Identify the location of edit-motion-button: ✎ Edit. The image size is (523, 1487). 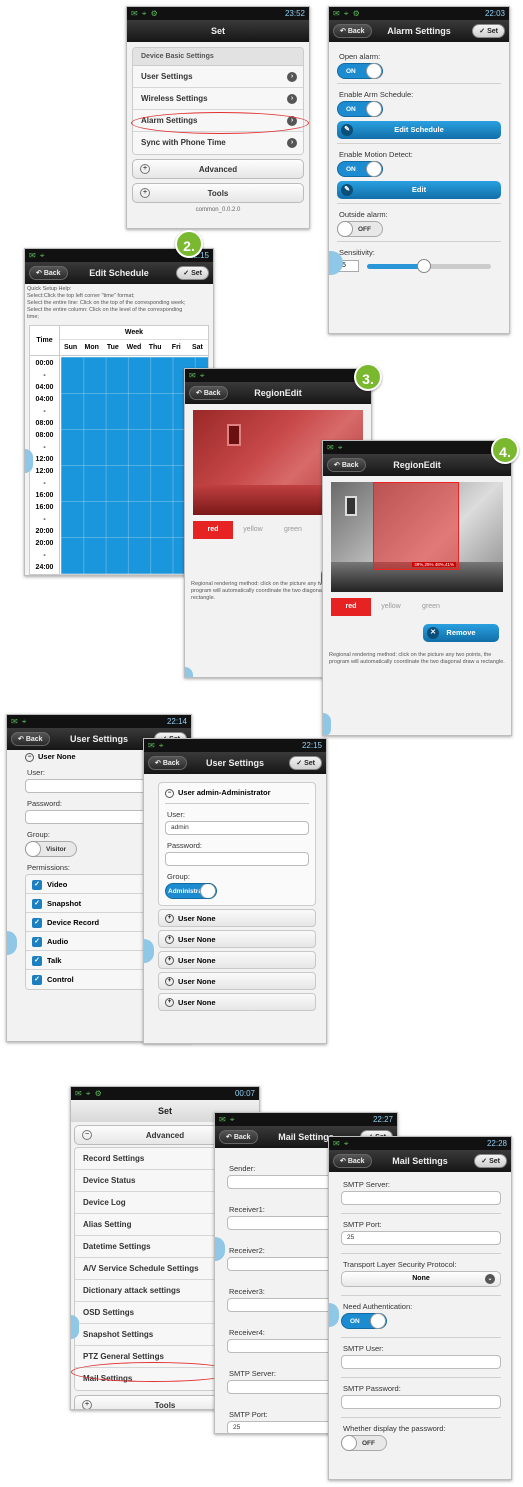
(419, 190).